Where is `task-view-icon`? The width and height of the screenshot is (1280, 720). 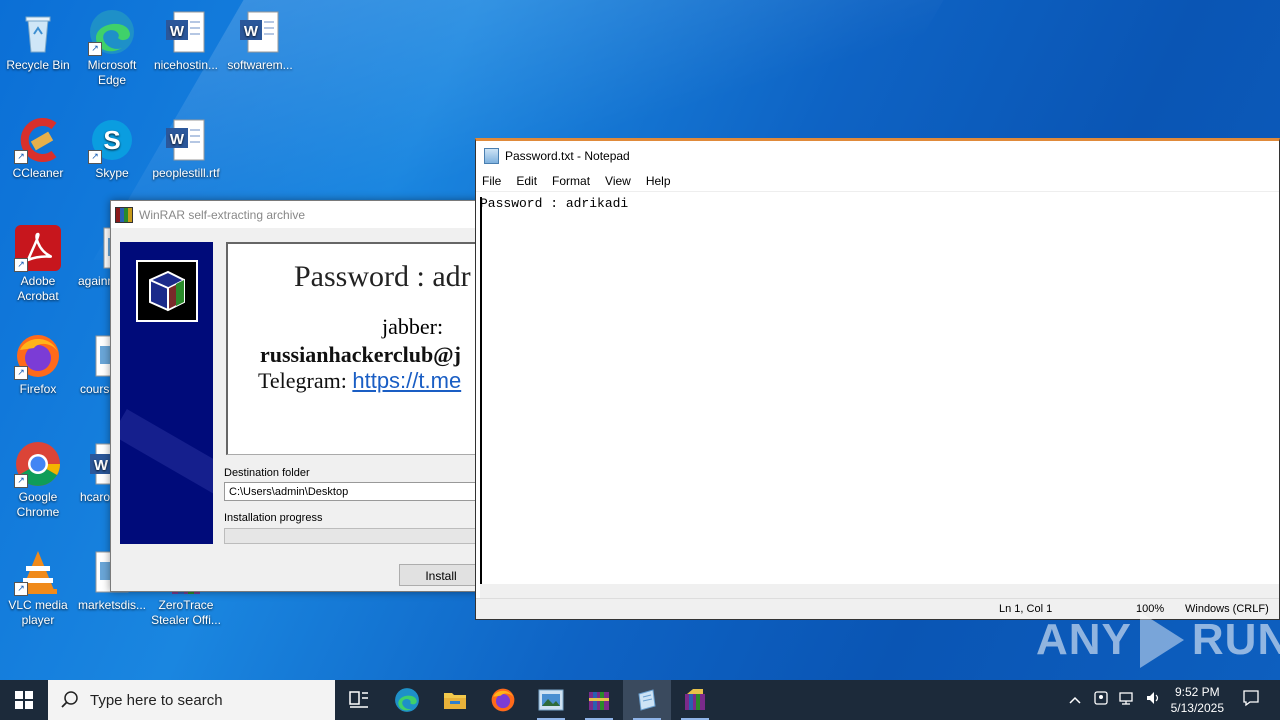 task-view-icon is located at coordinates (358, 699).